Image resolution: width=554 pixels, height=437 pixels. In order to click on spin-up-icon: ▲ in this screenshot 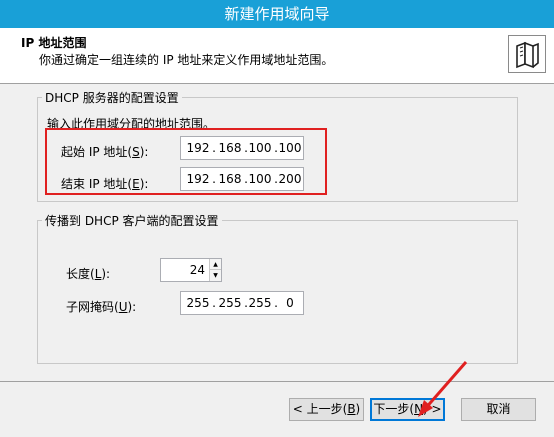, I will do `click(215, 264)`.